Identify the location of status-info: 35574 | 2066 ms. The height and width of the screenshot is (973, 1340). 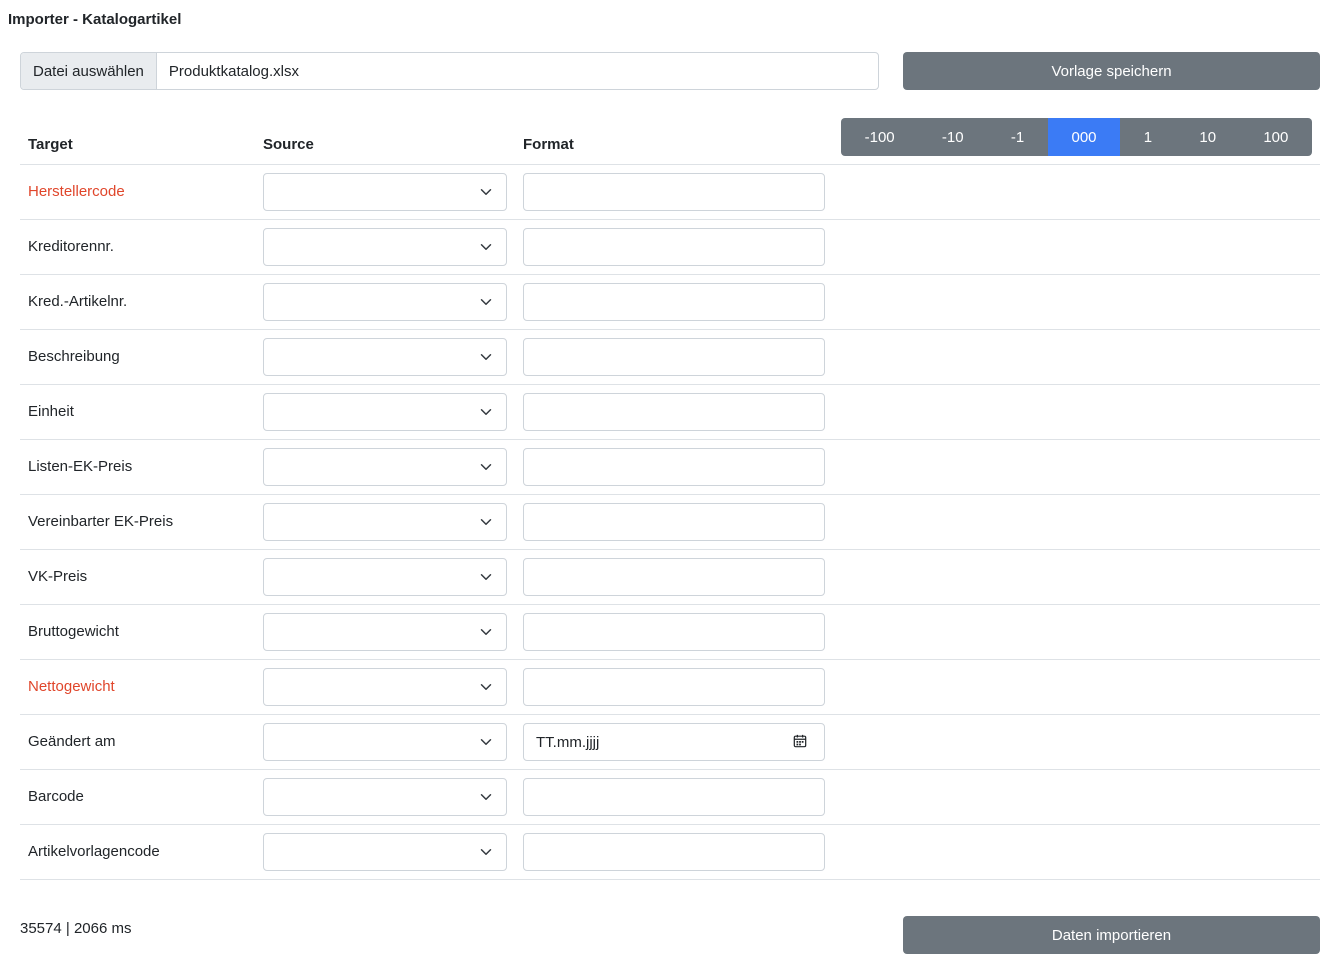
(76, 928).